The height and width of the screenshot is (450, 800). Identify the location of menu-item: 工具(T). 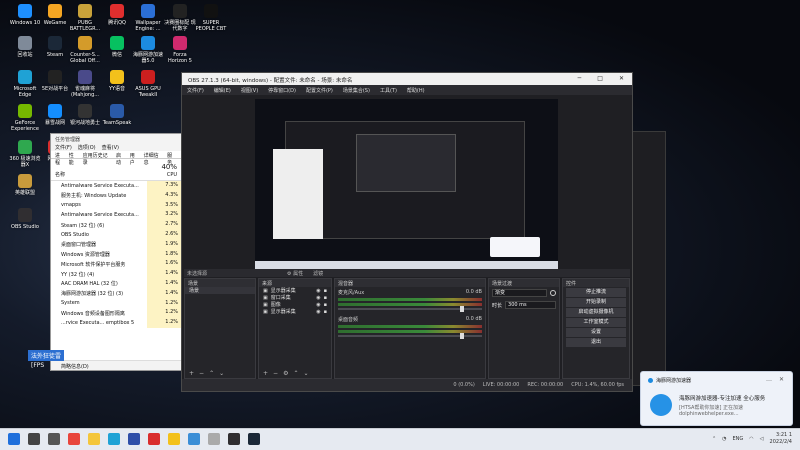
(388, 90).